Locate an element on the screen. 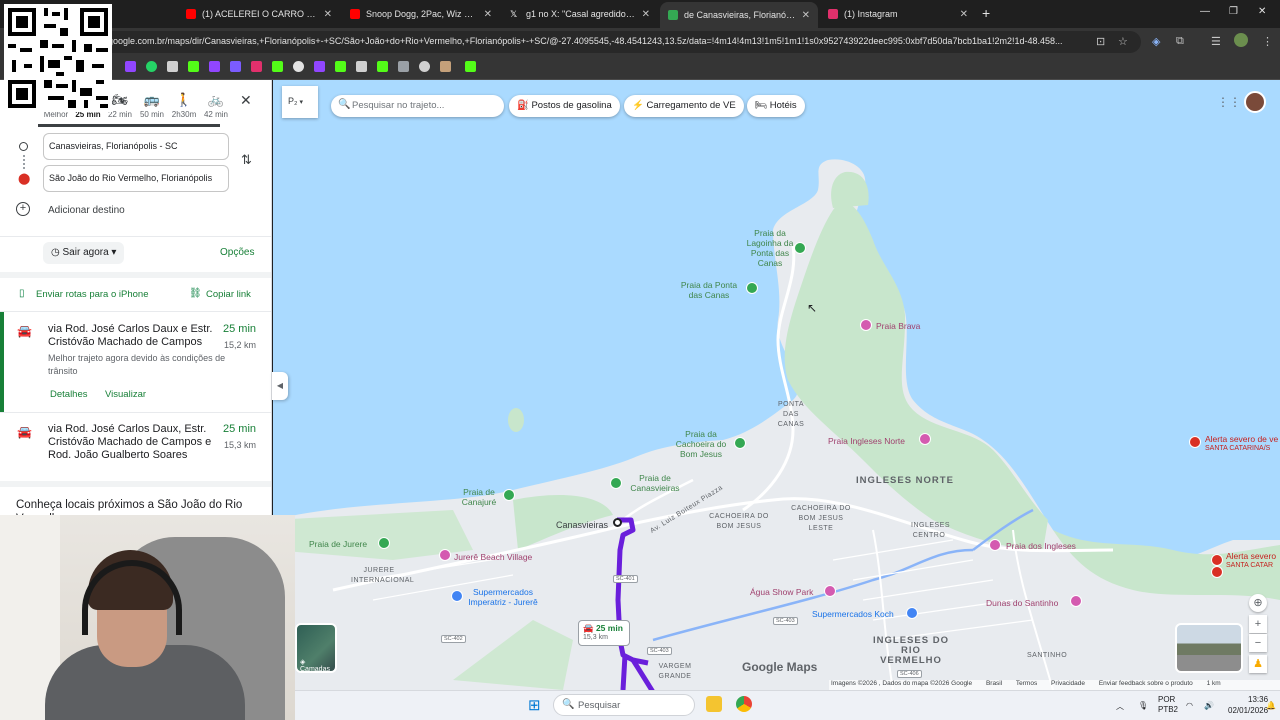  label-alert-1: Alerta severo de ve SANTA CATARINA/S is located at coordinates (1241, 444).